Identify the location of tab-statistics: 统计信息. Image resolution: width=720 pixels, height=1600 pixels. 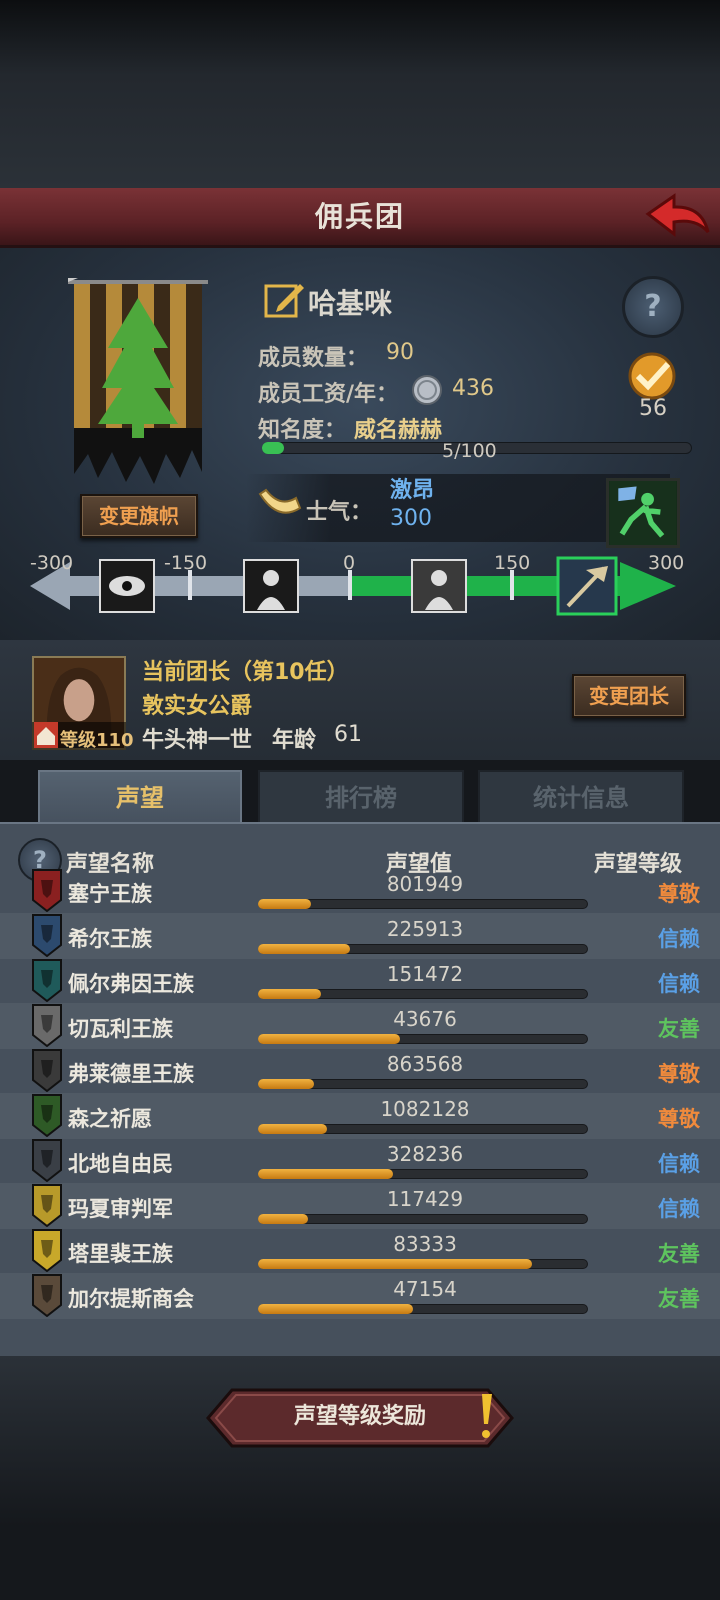
(581, 797).